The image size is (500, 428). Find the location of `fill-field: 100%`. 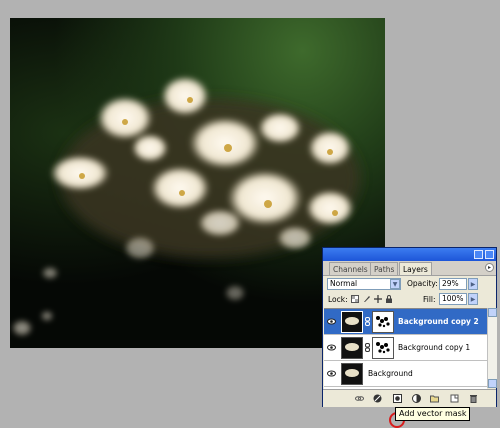

fill-field: 100% is located at coordinates (453, 299).